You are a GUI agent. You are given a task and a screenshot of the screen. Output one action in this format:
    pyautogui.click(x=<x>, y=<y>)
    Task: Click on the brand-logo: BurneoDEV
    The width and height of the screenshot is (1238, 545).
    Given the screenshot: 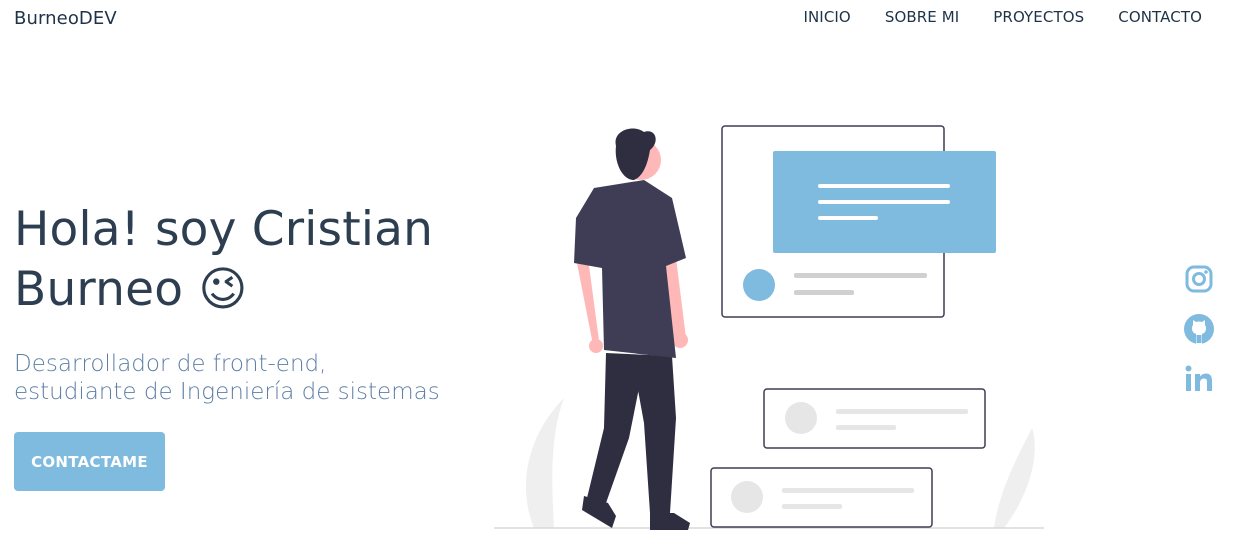 What is the action you would take?
    pyautogui.click(x=65, y=18)
    